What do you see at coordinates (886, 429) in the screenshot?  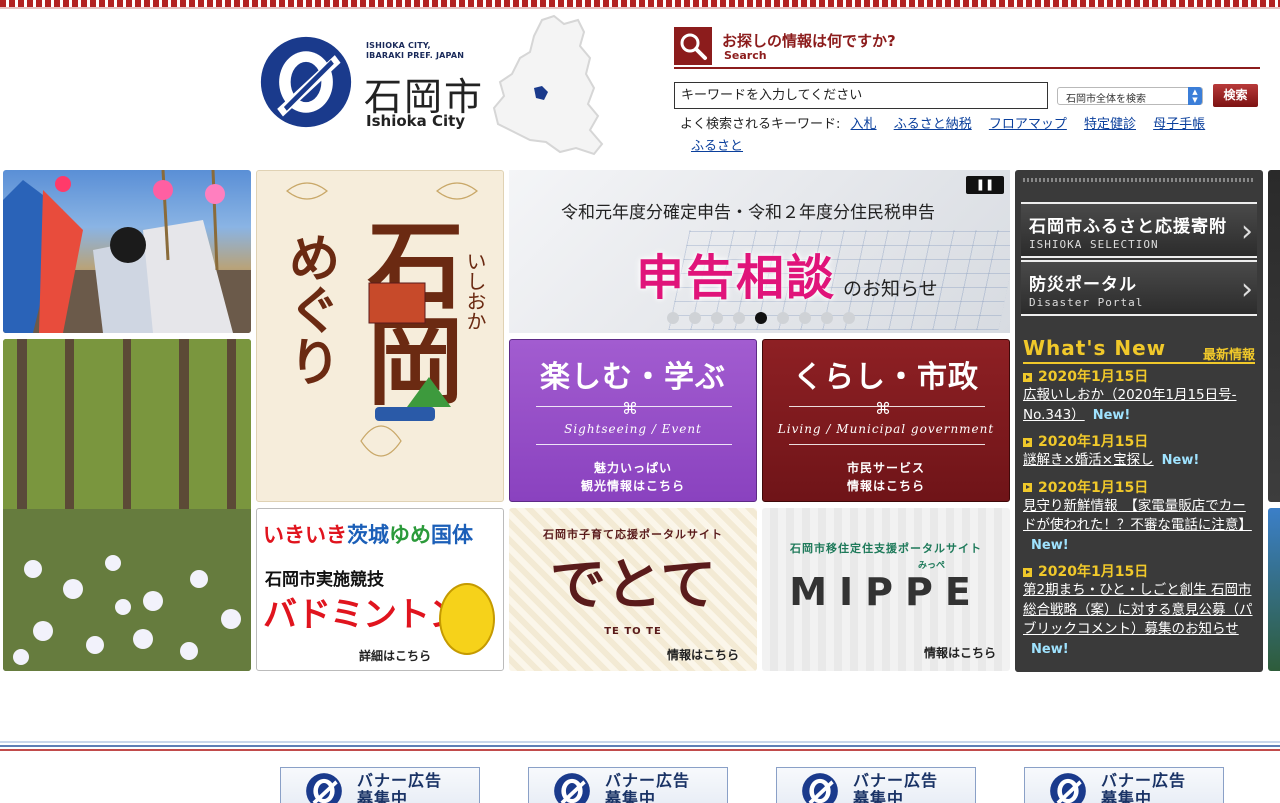 I see `living-english: Living / Municipal government` at bounding box center [886, 429].